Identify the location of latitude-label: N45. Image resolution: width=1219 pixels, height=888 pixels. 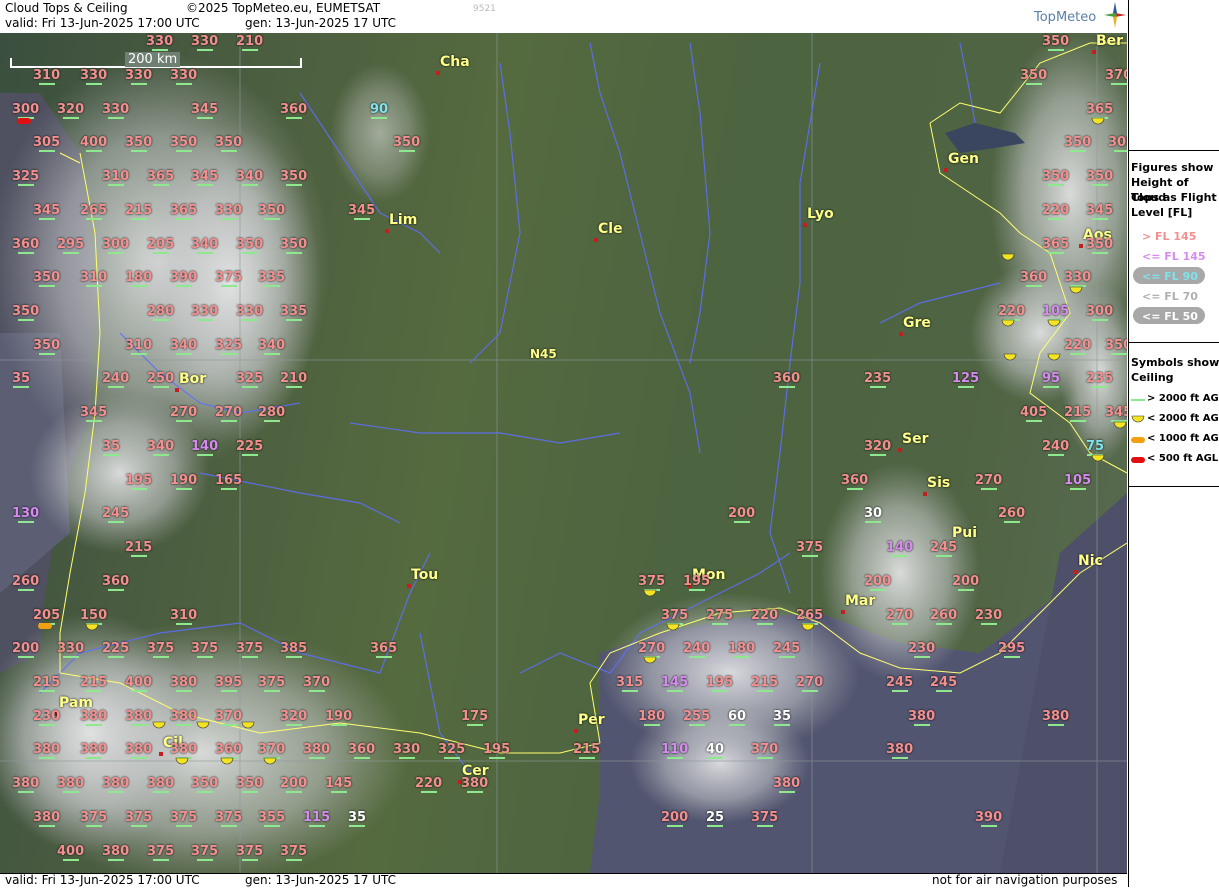
(543, 354).